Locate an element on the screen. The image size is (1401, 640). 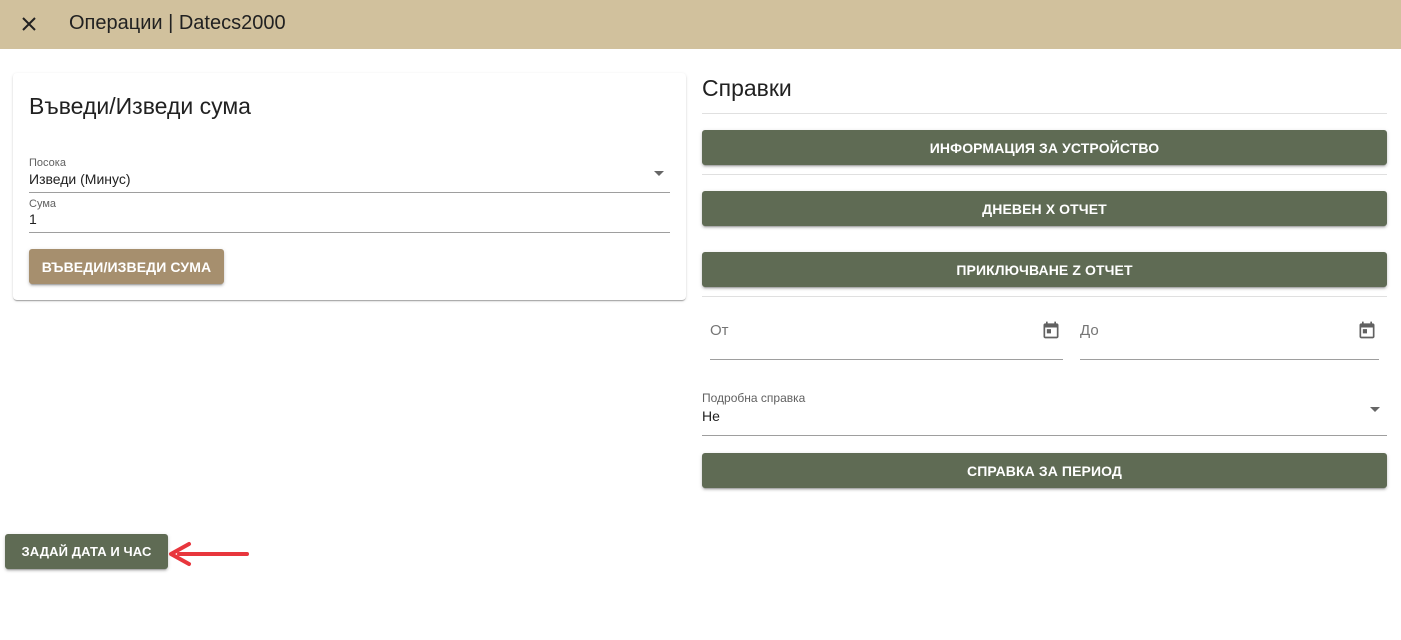
set-date-time-button: ЗАДАЙ ДАТА И ЧАС is located at coordinates (86, 551).